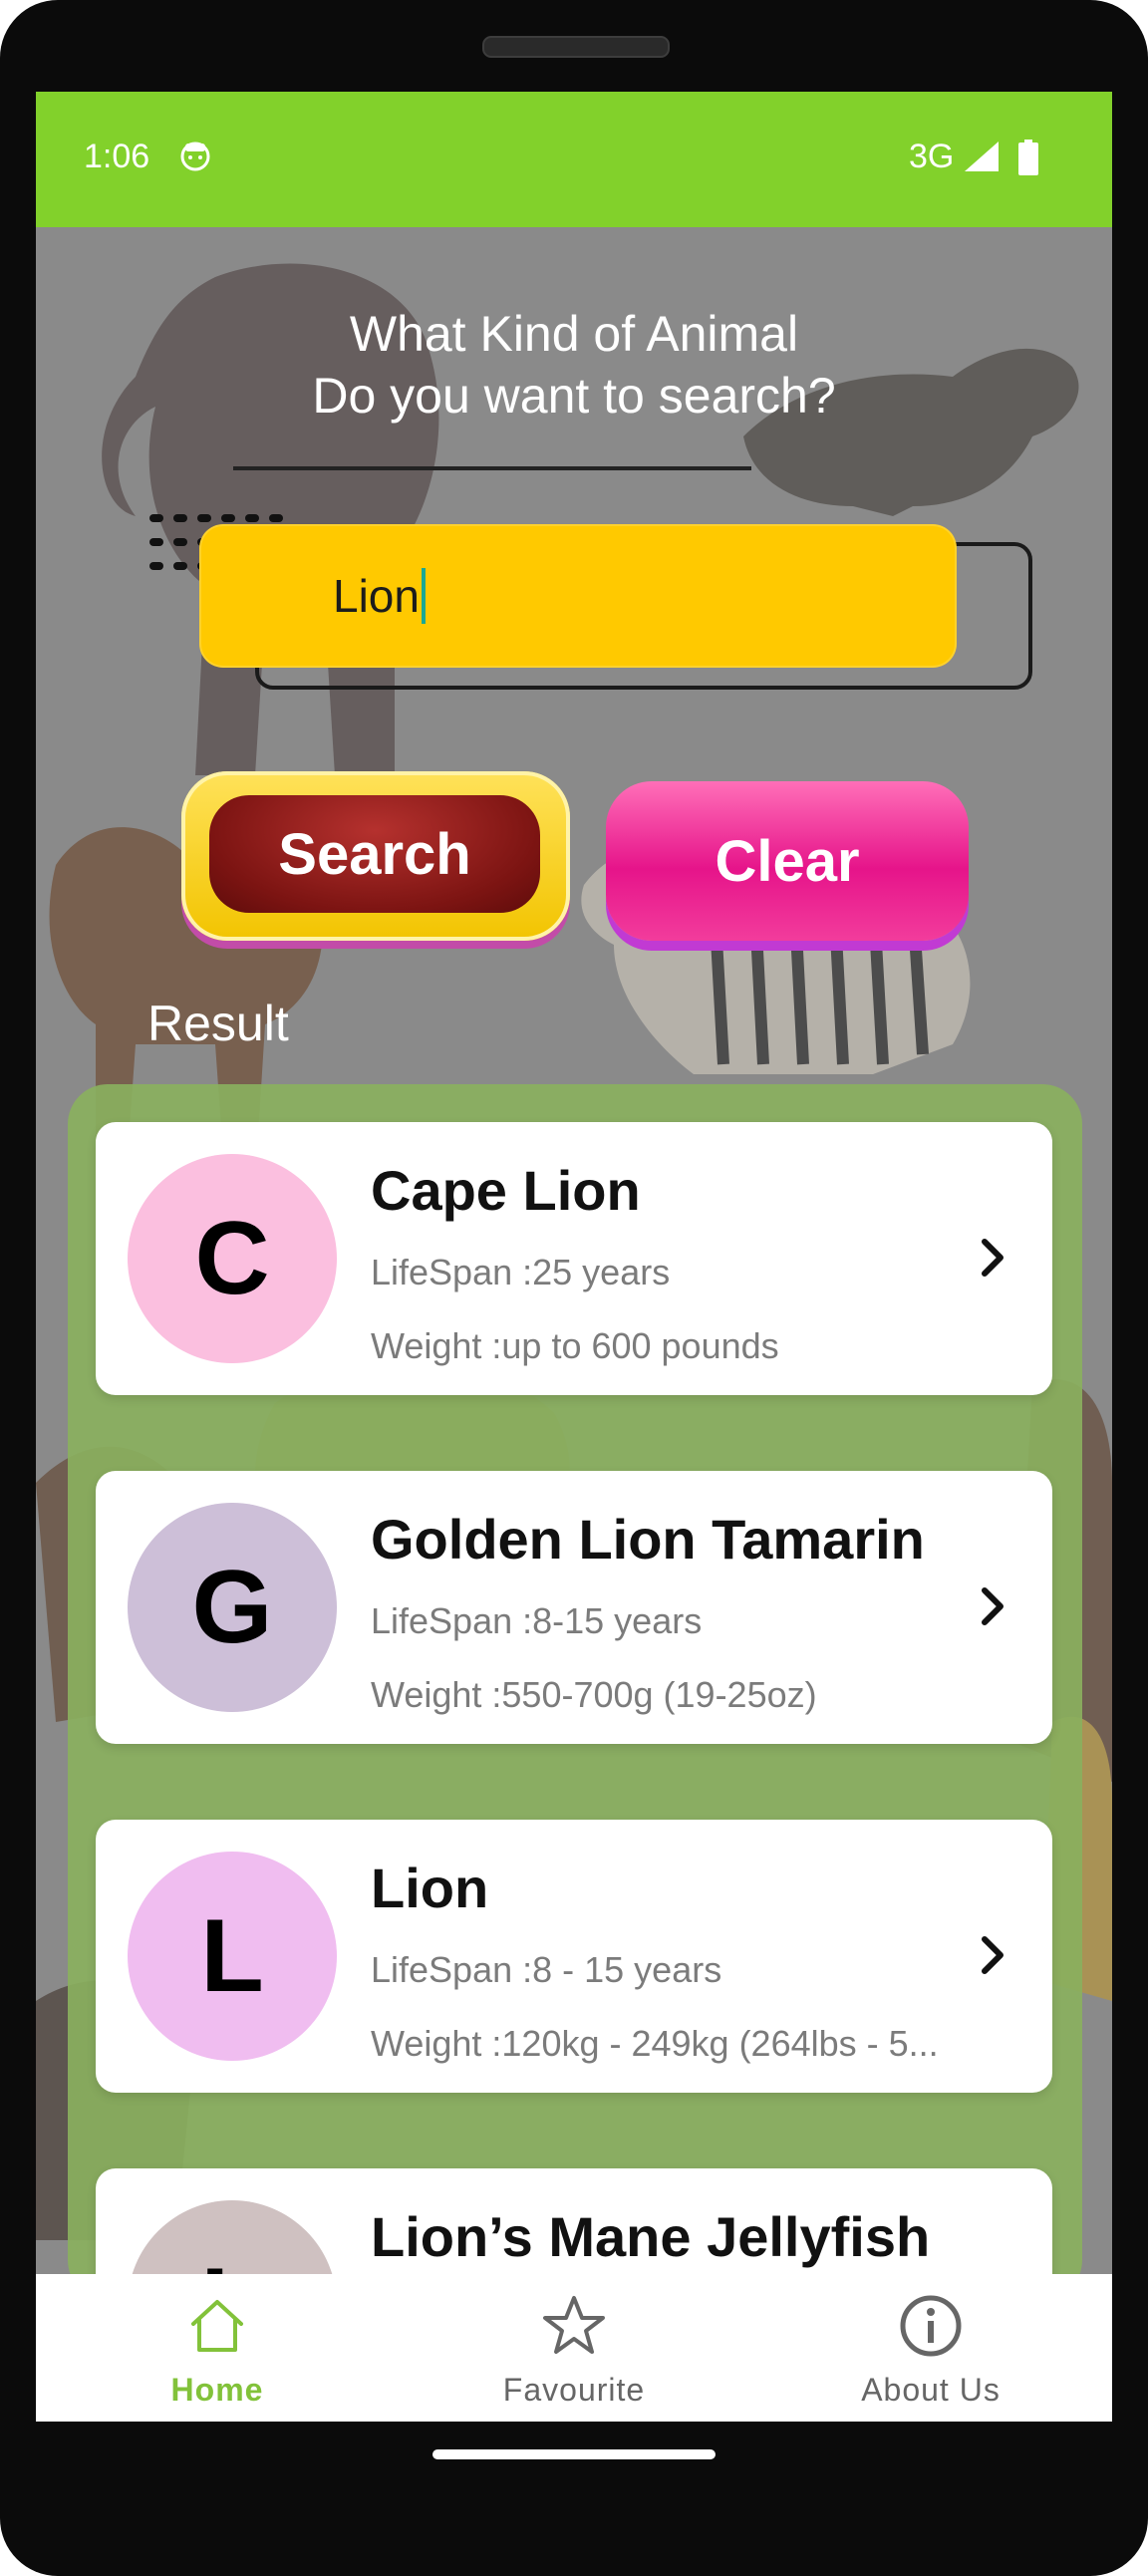  Describe the element at coordinates (578, 596) in the screenshot. I see `search-input: Lion` at that location.